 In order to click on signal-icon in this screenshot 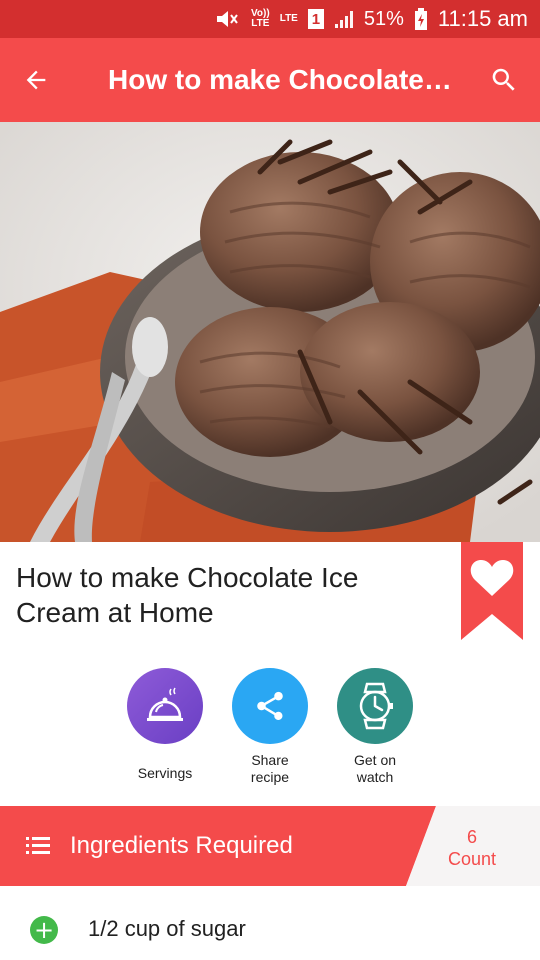, I will do `click(344, 19)`.